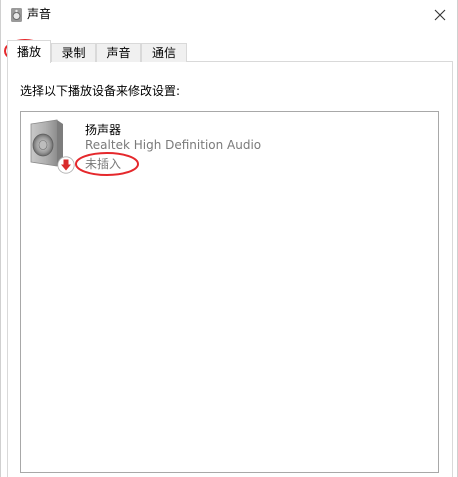  Describe the element at coordinates (66, 165) in the screenshot. I see `unplugged-arrow-icon` at that location.